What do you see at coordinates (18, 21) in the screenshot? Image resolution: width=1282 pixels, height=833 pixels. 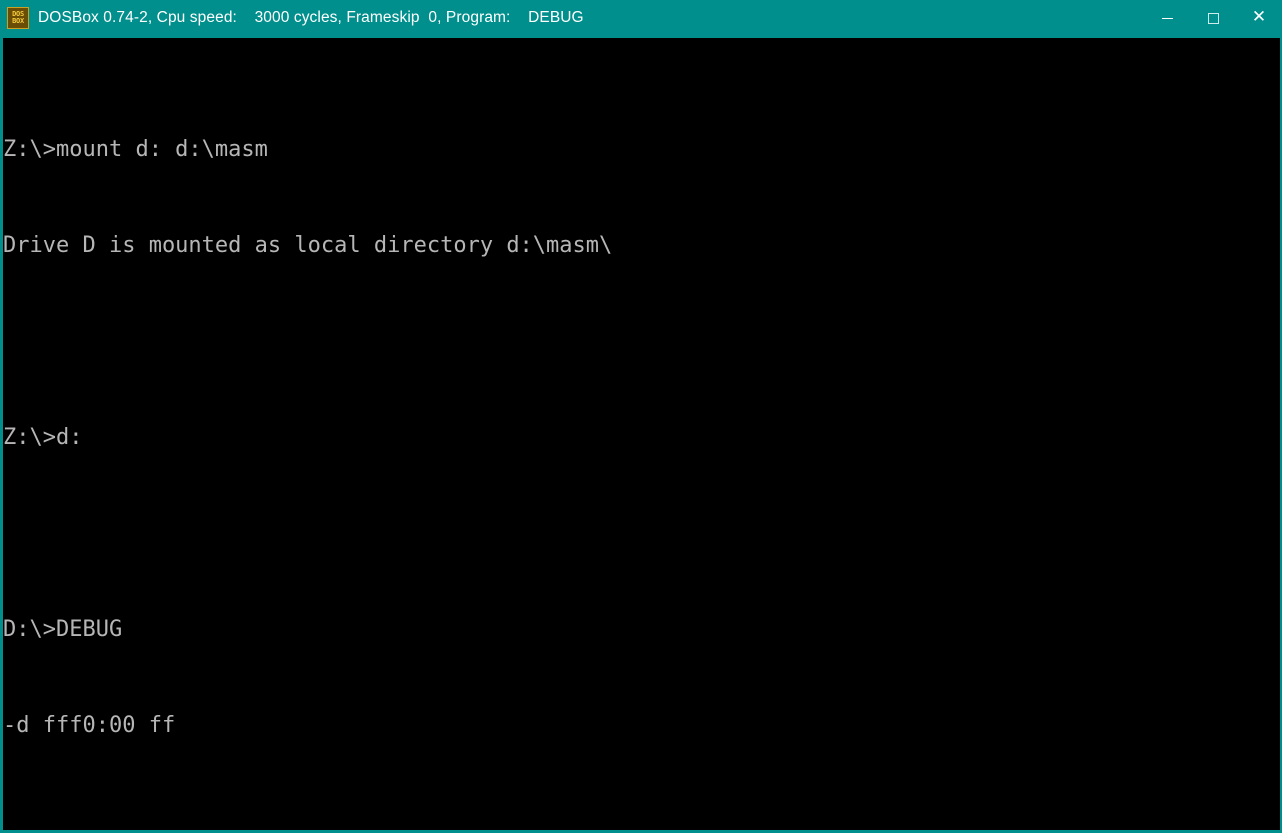 I see `app-icon-line-2: BOX` at bounding box center [18, 21].